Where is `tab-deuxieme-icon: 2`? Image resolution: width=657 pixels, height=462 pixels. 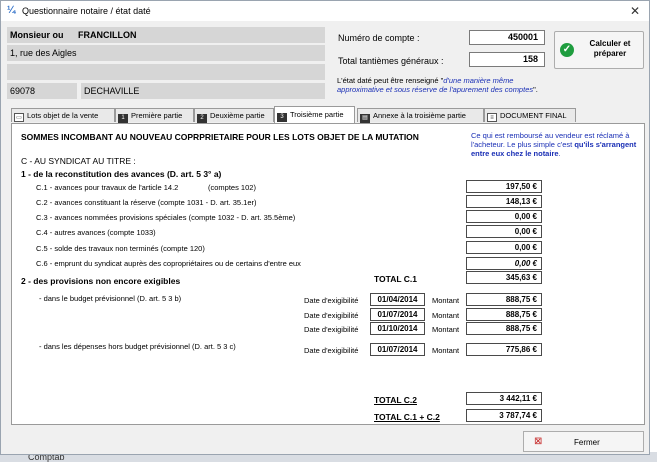
tab-deuxieme-icon: 2 is located at coordinates (202, 118).